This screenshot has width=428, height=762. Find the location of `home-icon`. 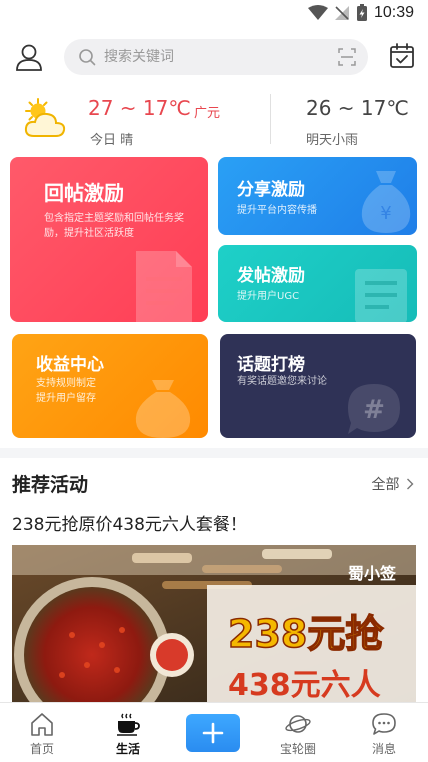

home-icon is located at coordinates (42, 724).